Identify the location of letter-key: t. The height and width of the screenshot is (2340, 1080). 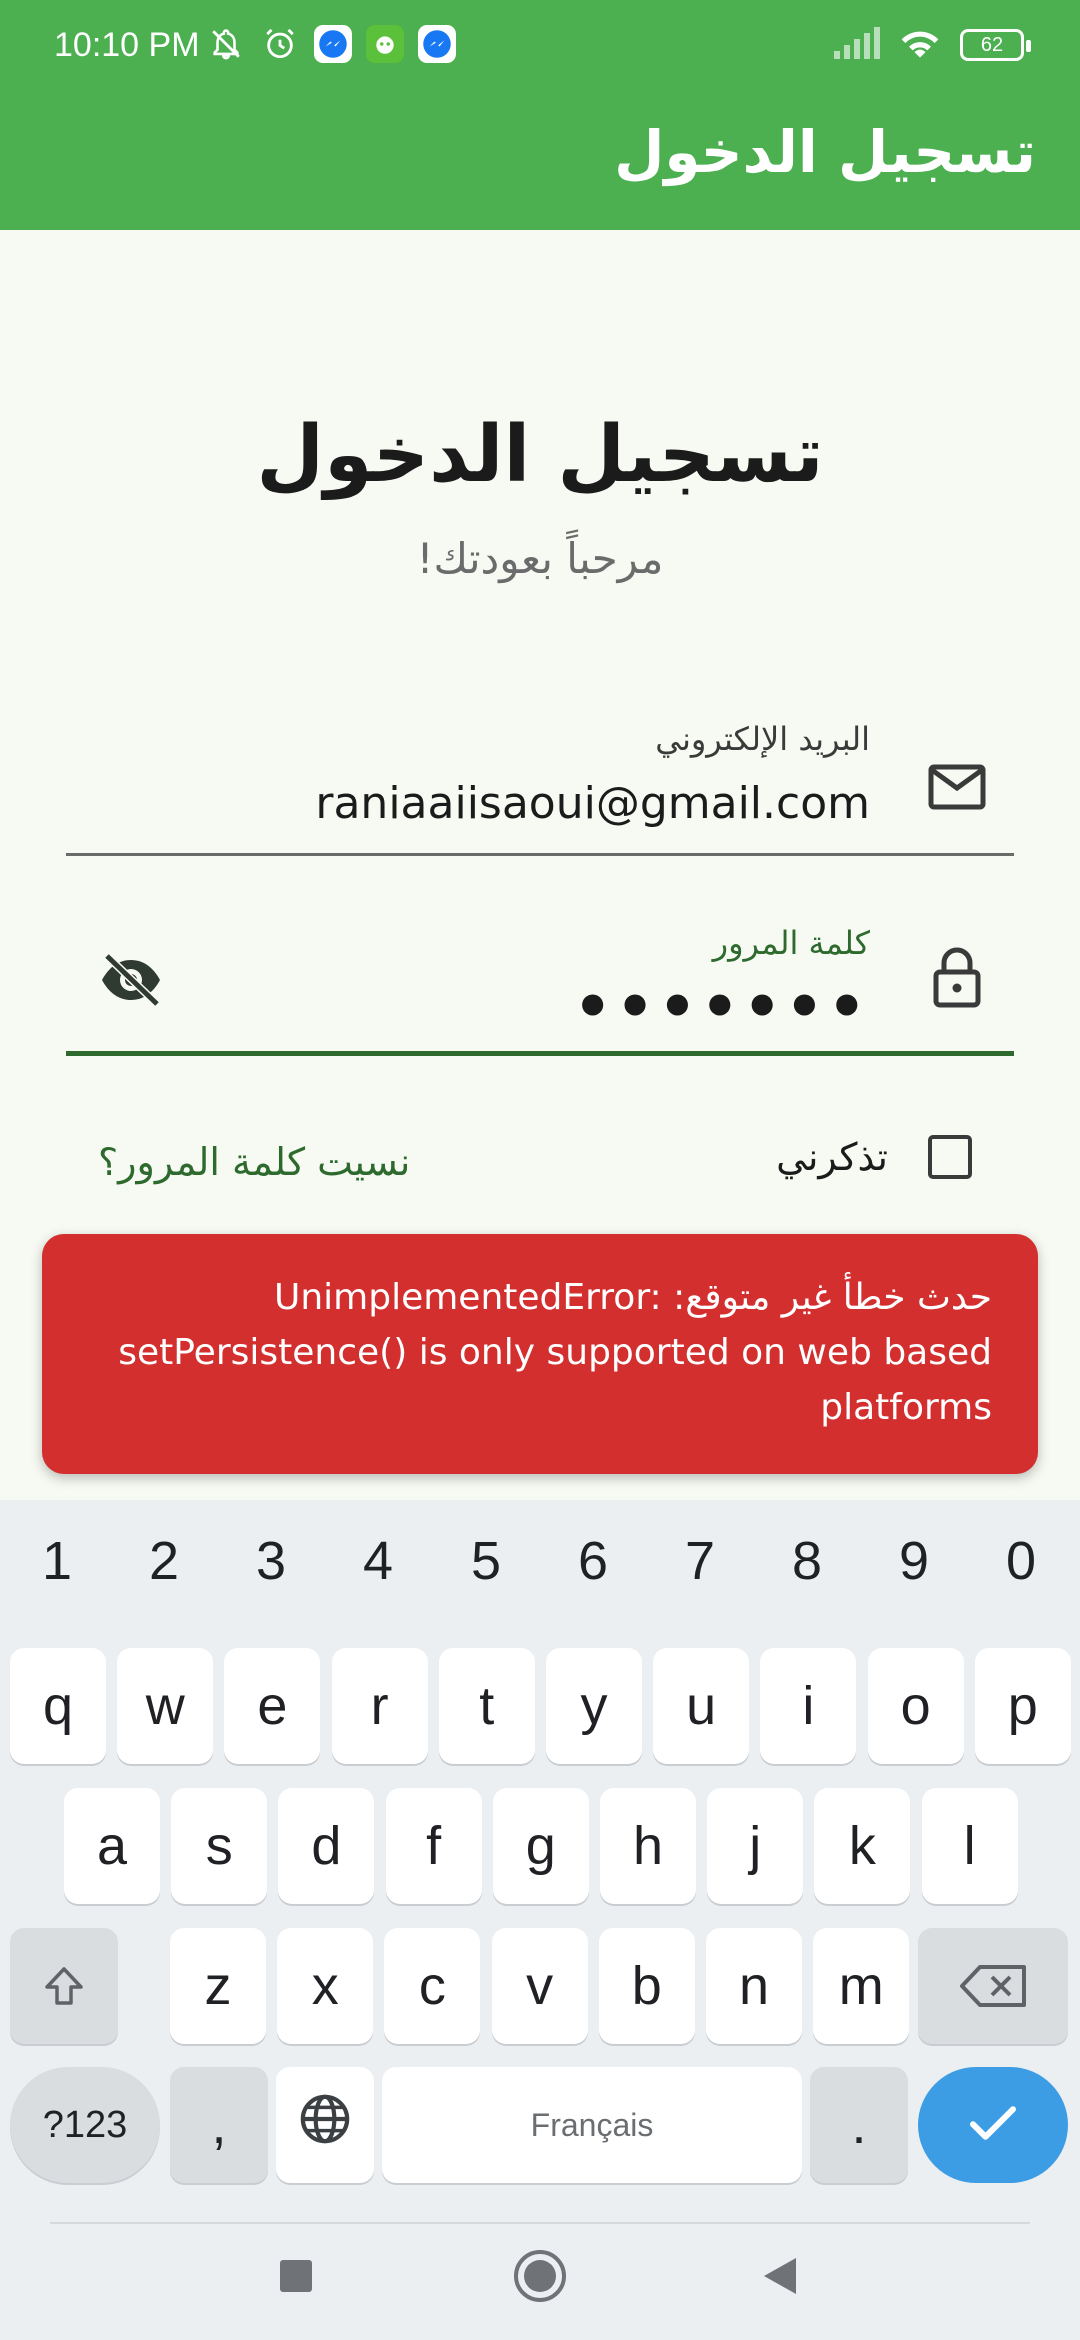
(486, 1706).